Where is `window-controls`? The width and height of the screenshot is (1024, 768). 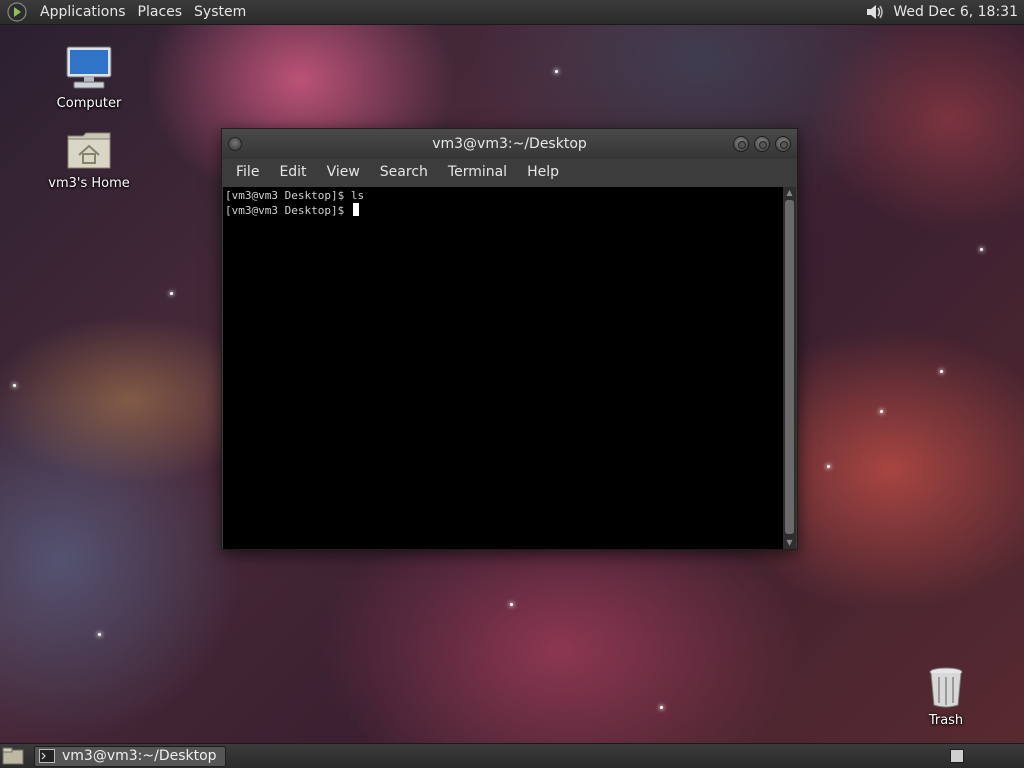 window-controls is located at coordinates (762, 144).